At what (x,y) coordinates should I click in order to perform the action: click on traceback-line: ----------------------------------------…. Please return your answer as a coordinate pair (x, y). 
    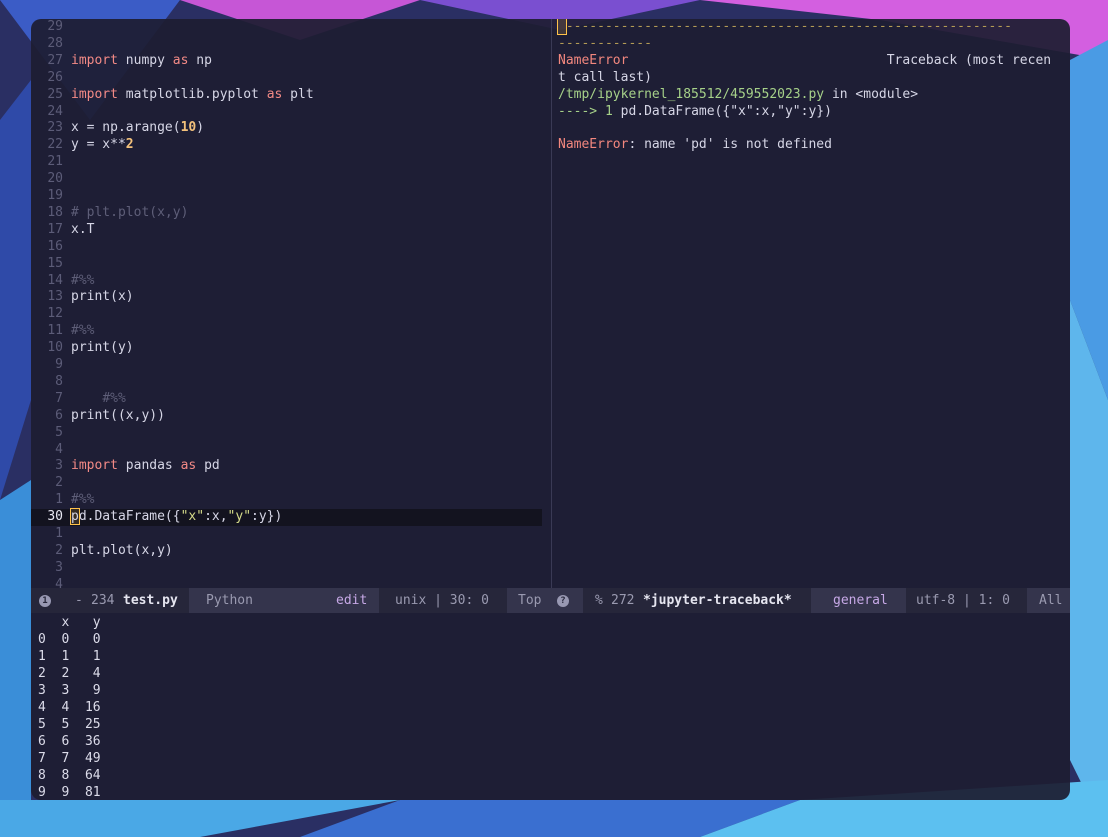
    Looking at the image, I should click on (811, 27).